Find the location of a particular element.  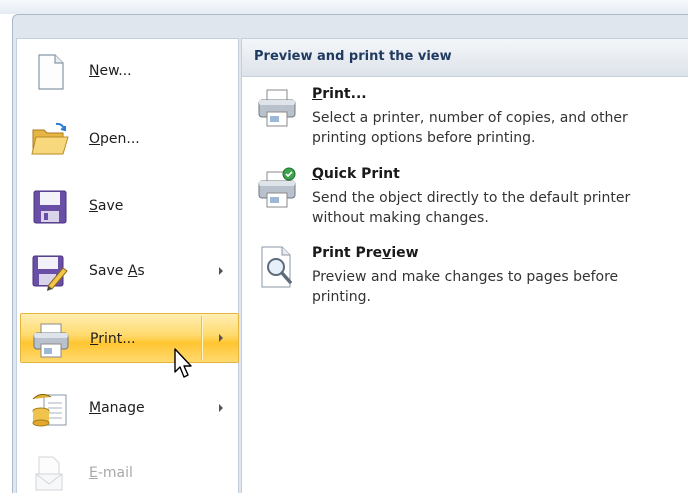

menu-item-email: E-mail is located at coordinates (129, 473).